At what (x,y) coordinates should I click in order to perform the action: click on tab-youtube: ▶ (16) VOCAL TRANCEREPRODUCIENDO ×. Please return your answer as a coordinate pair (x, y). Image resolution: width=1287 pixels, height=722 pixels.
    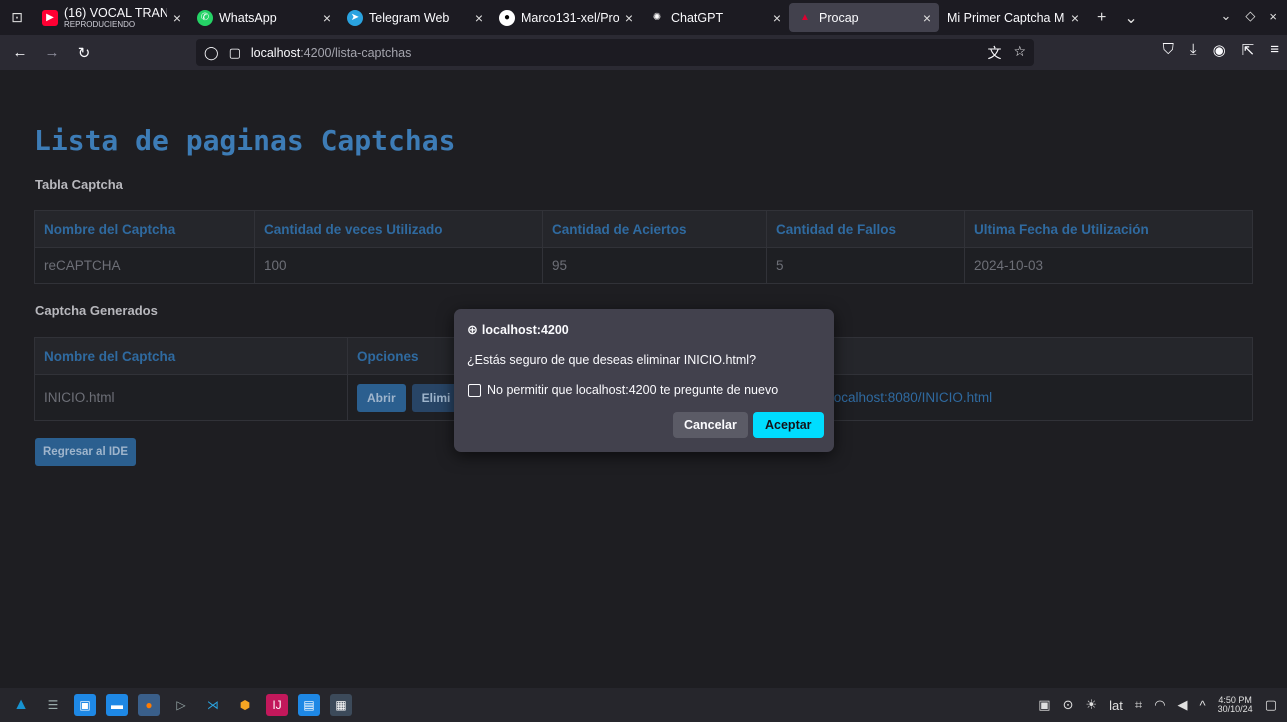
    Looking at the image, I should click on (111, 17).